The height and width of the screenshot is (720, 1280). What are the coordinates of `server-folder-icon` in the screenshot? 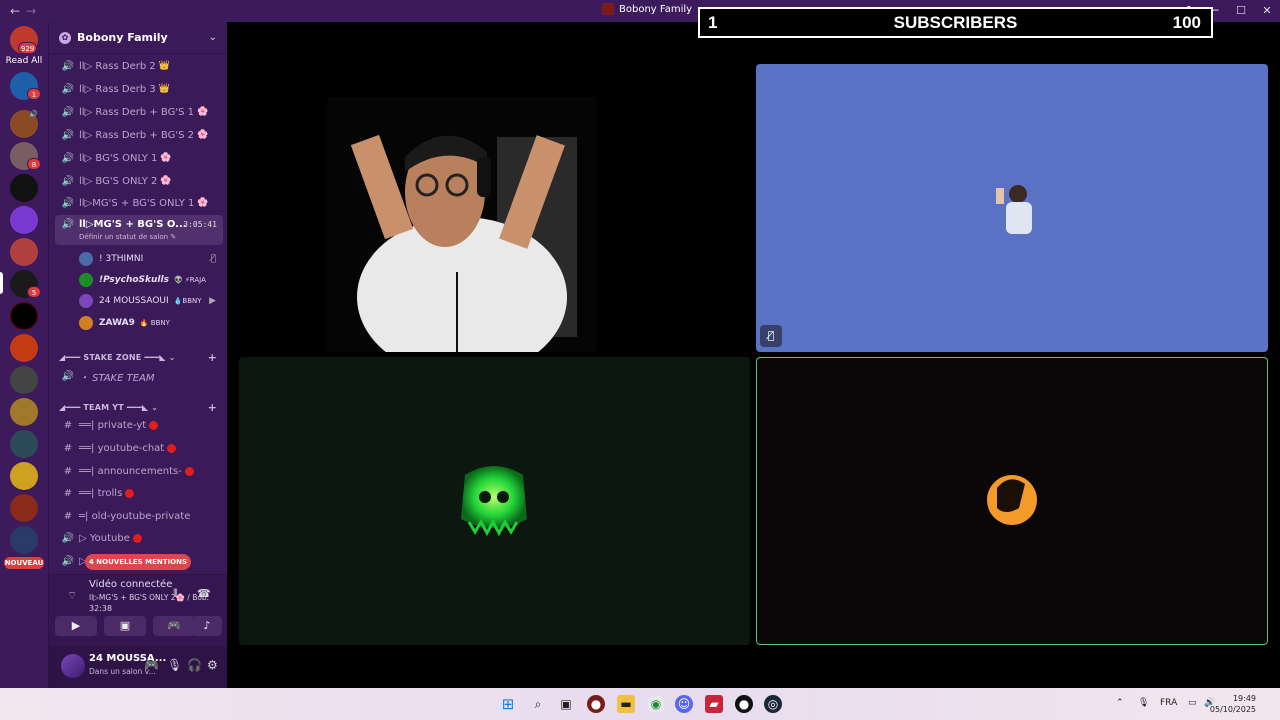 It's located at (24, 540).